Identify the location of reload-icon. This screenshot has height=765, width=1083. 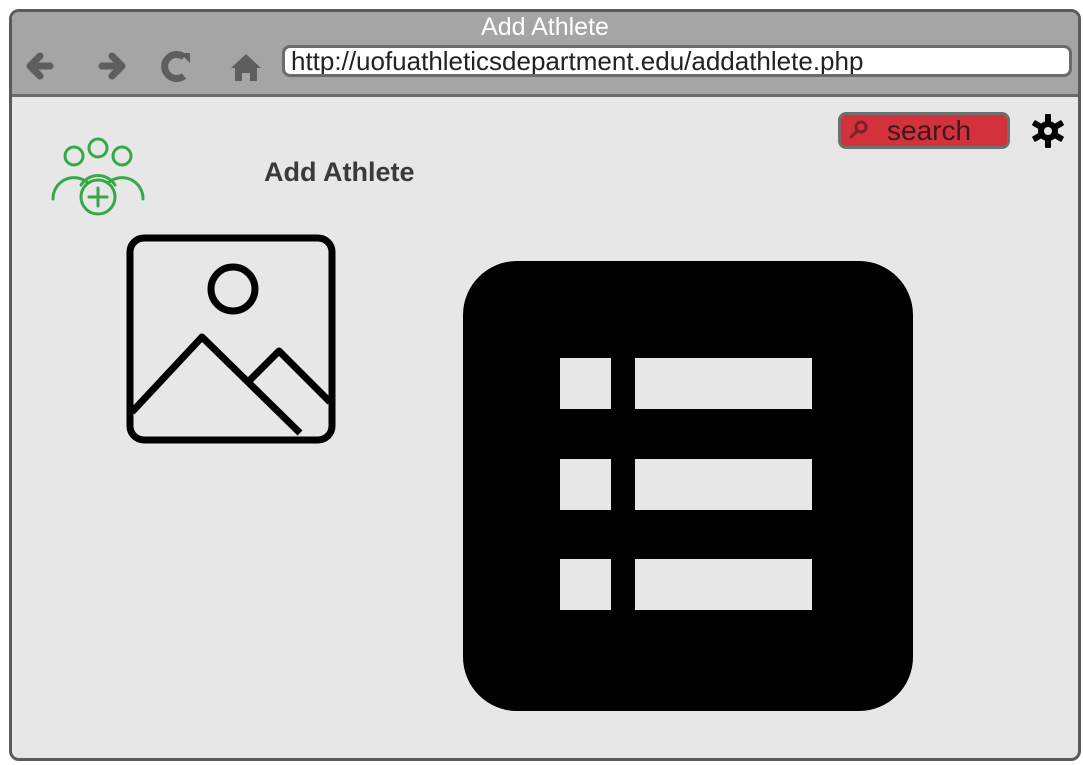
(175, 66).